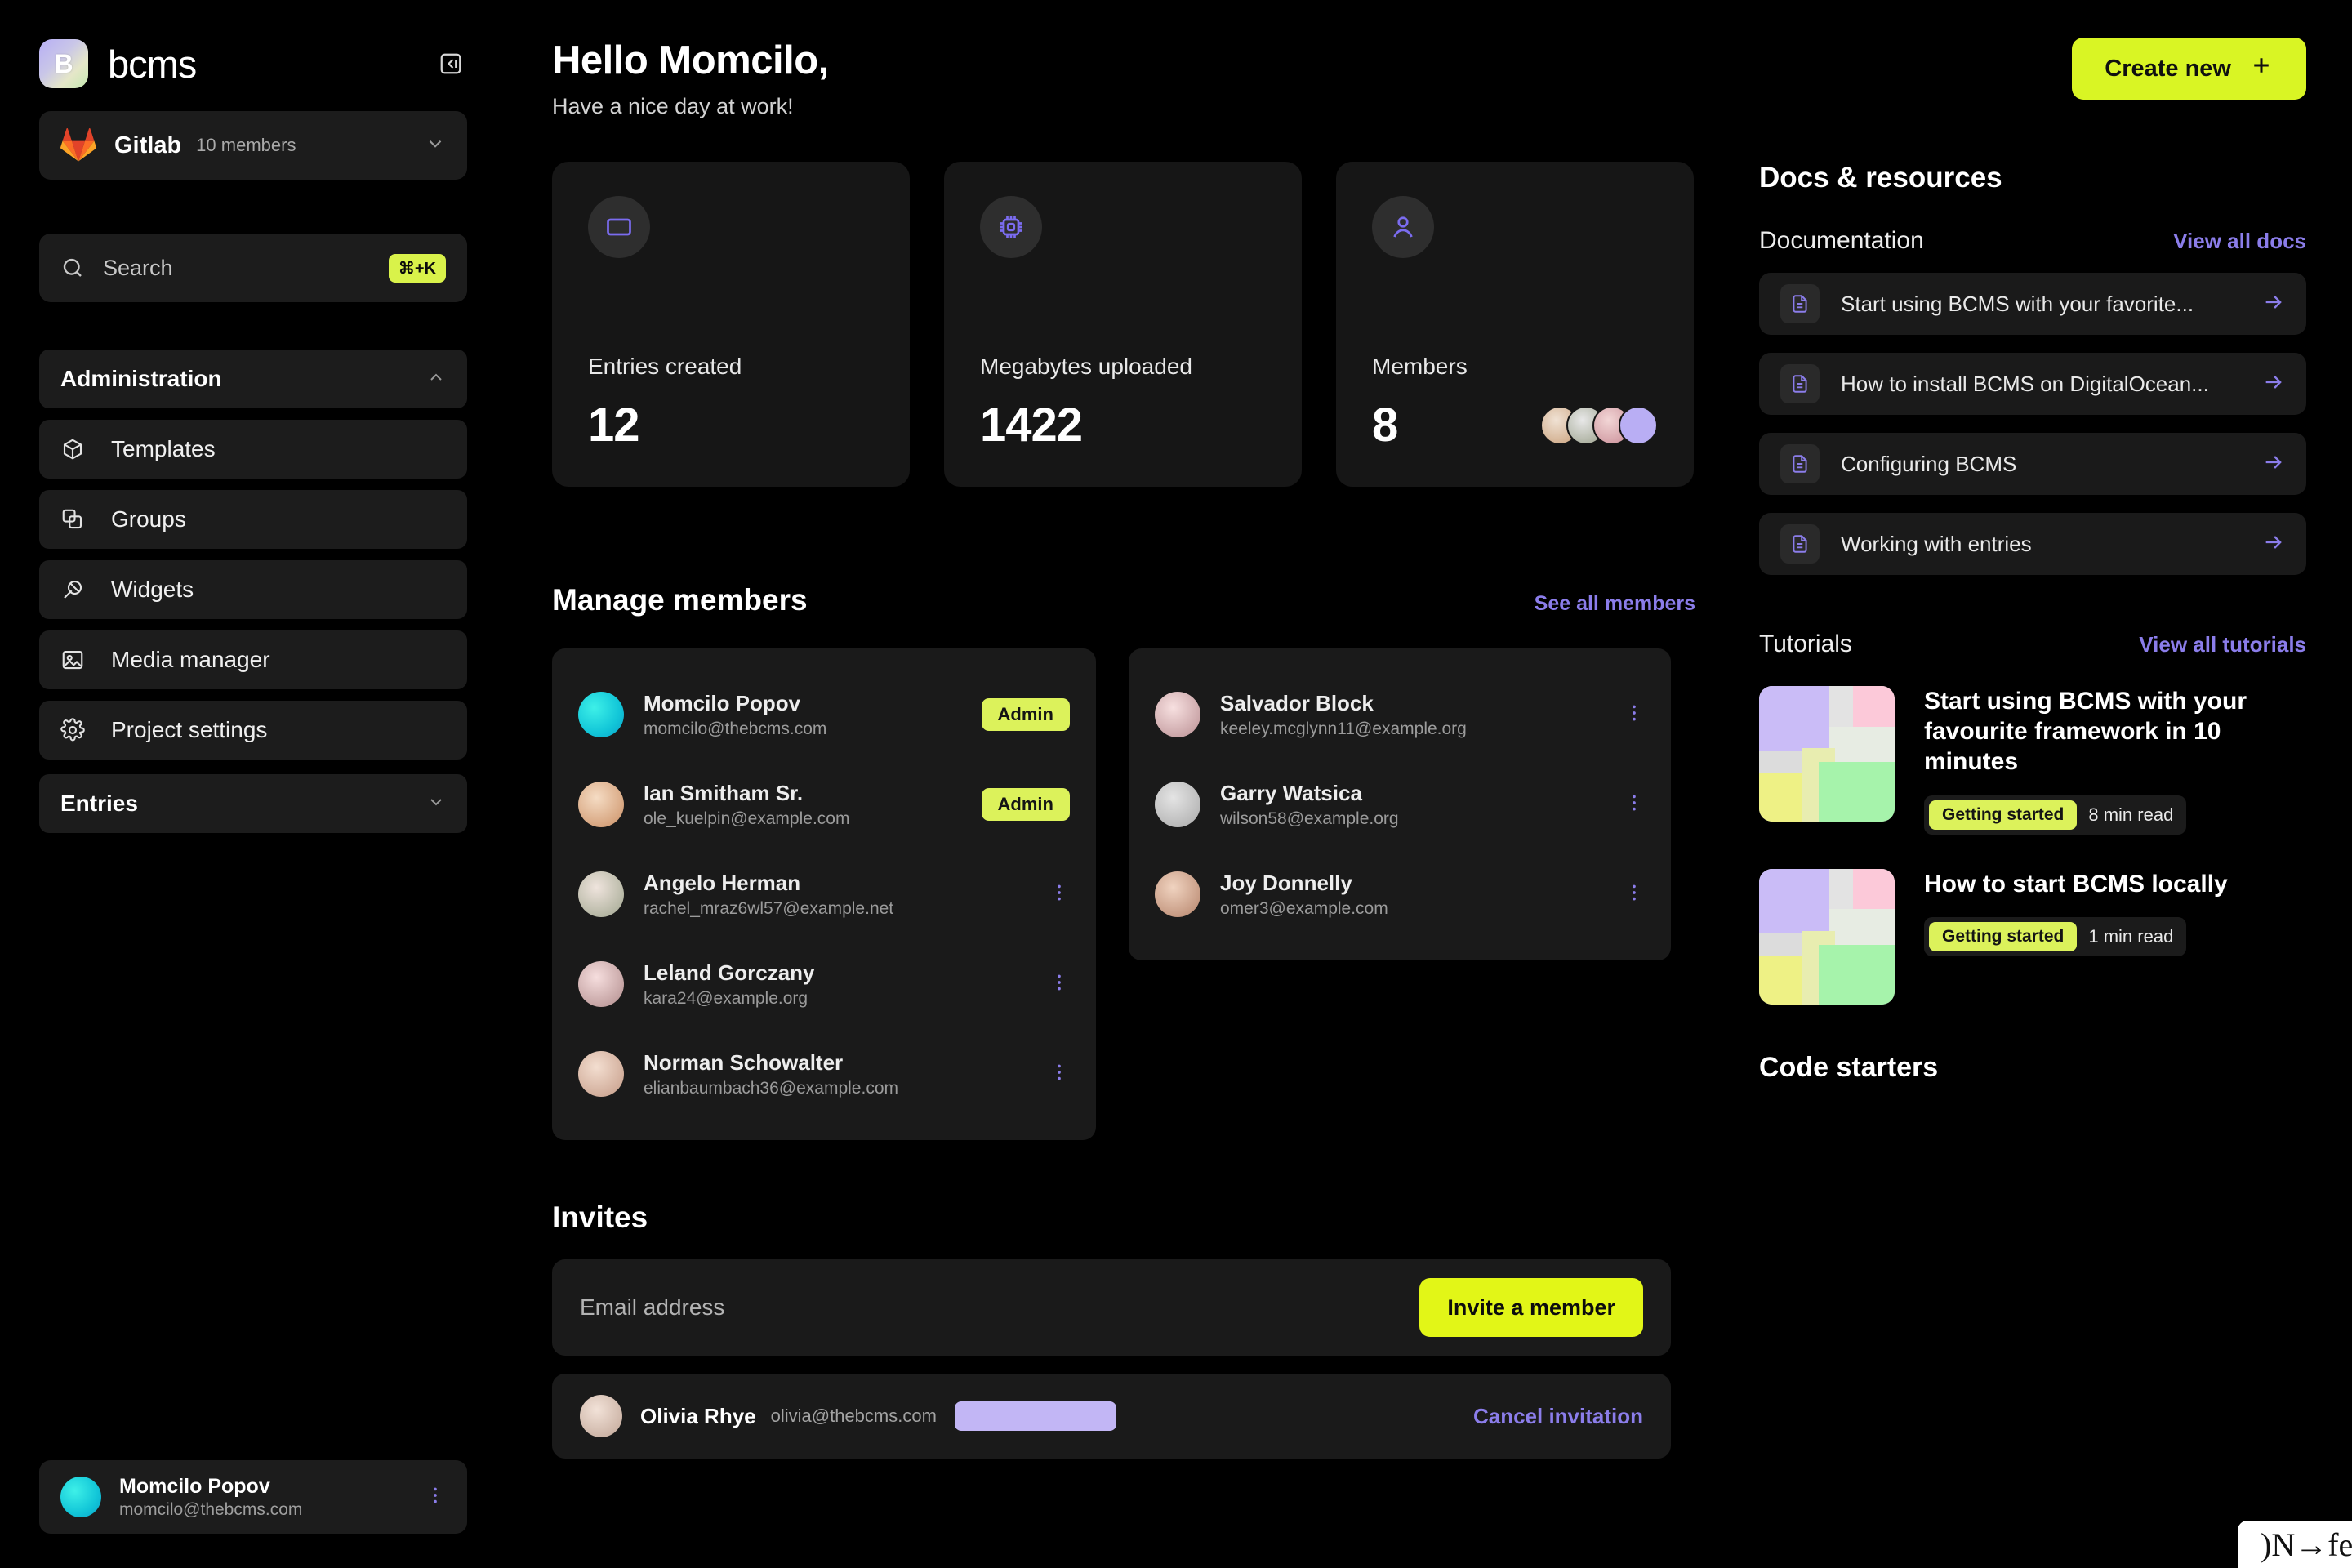  What do you see at coordinates (746, 805) in the screenshot?
I see `member-info: Ian Smitham Sr. ole_kuelpin@example.com` at bounding box center [746, 805].